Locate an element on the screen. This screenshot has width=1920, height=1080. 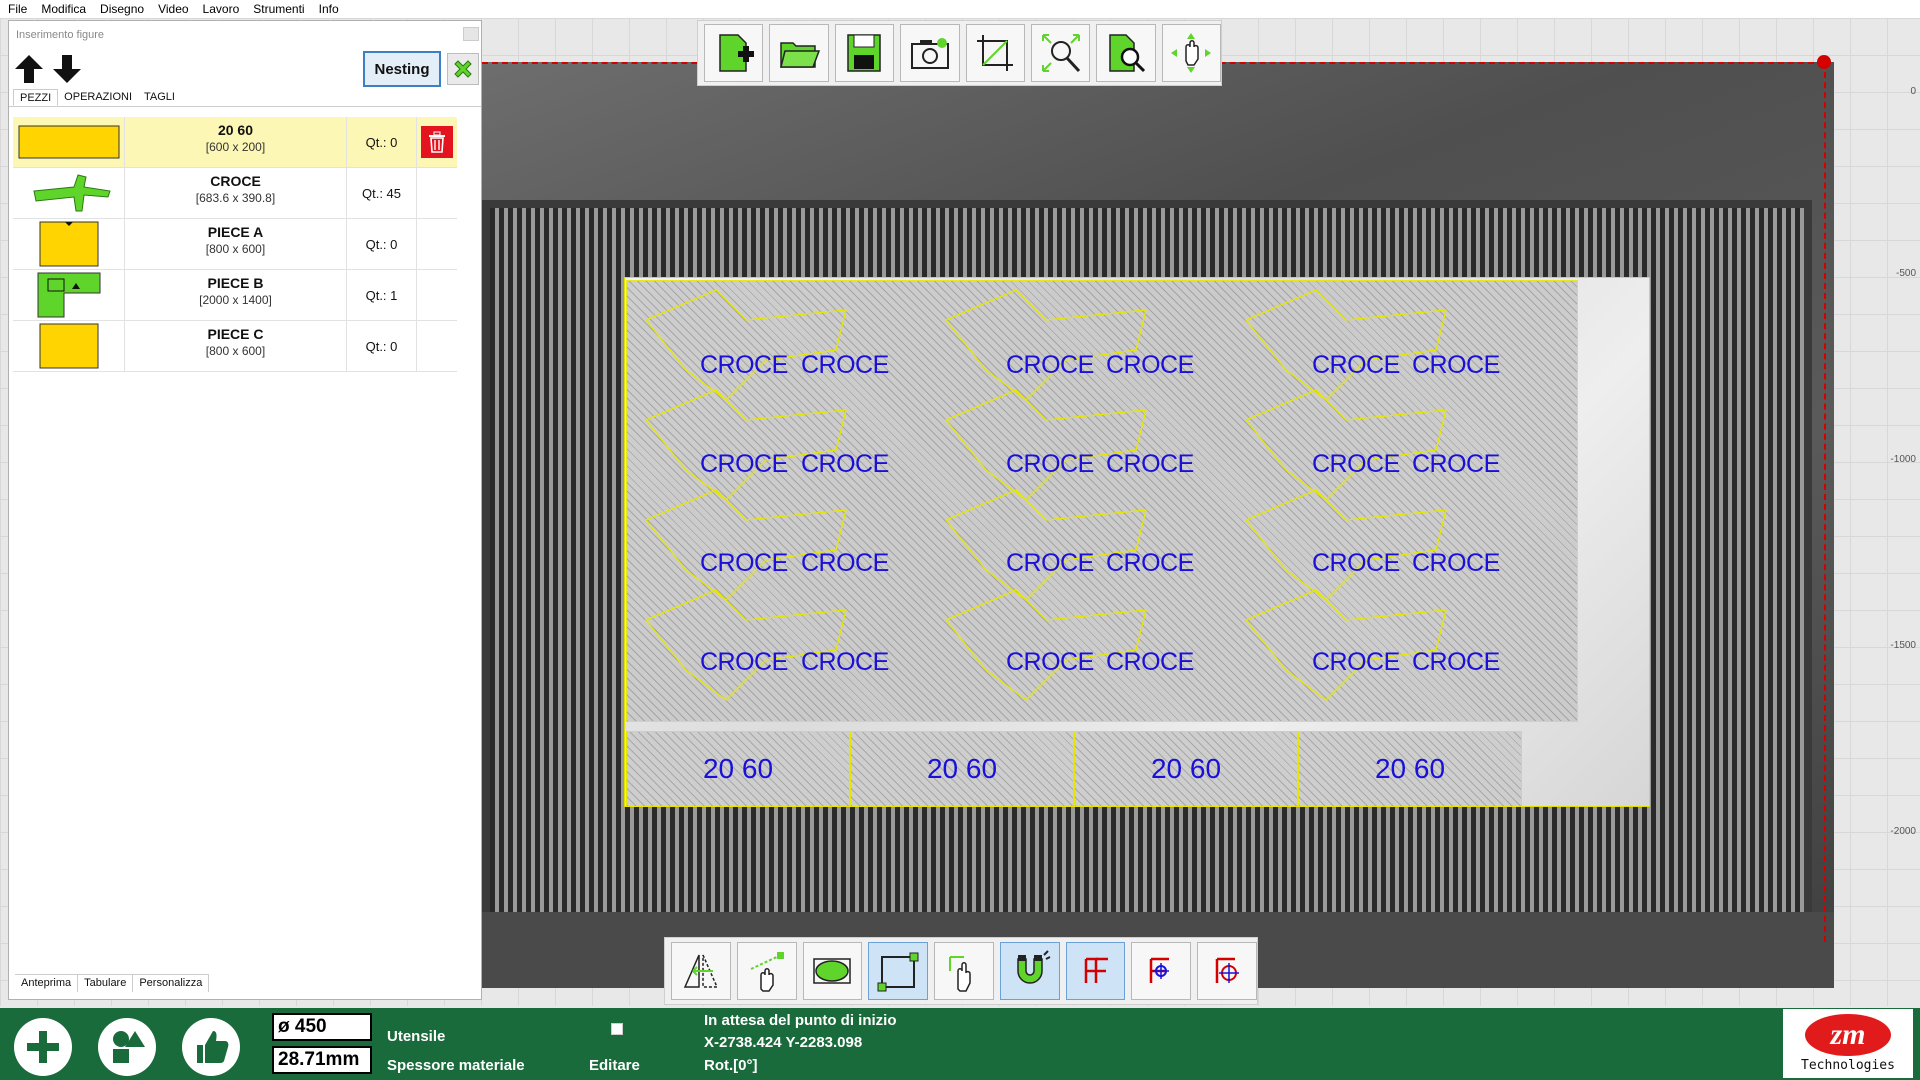
rect-piece-label: 20 60 is located at coordinates (738, 768).